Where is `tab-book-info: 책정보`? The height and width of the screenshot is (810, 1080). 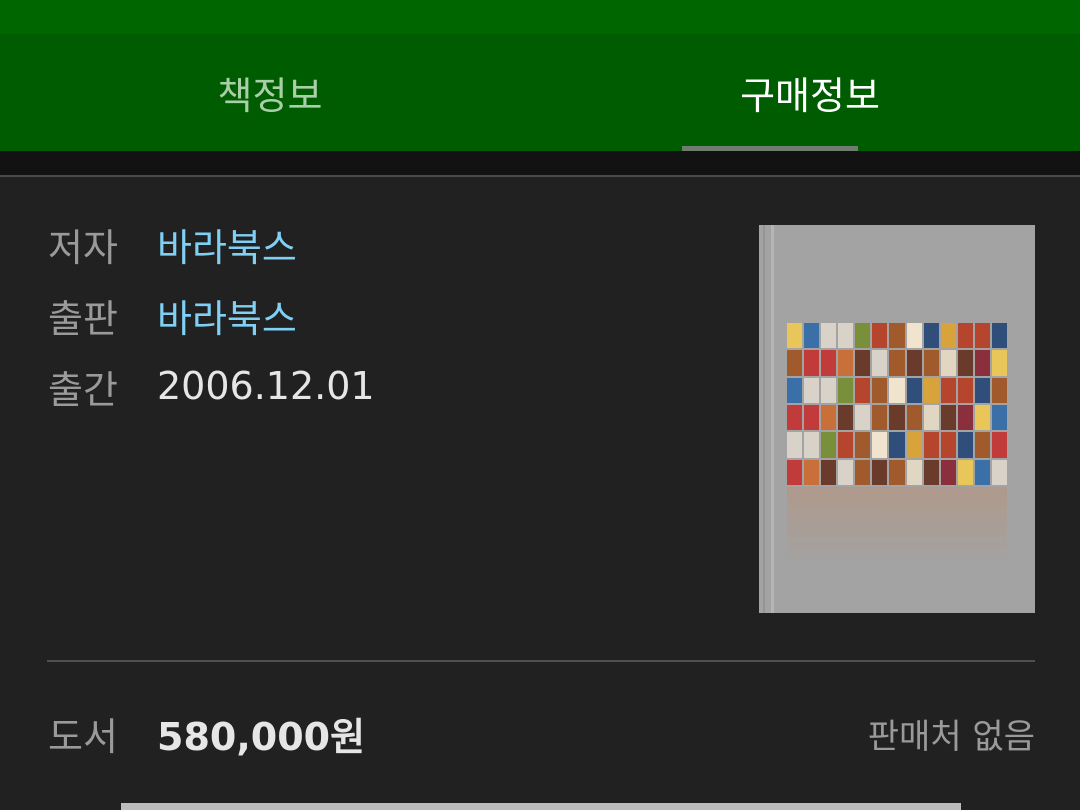
tab-book-info: 책정보 is located at coordinates (270, 92).